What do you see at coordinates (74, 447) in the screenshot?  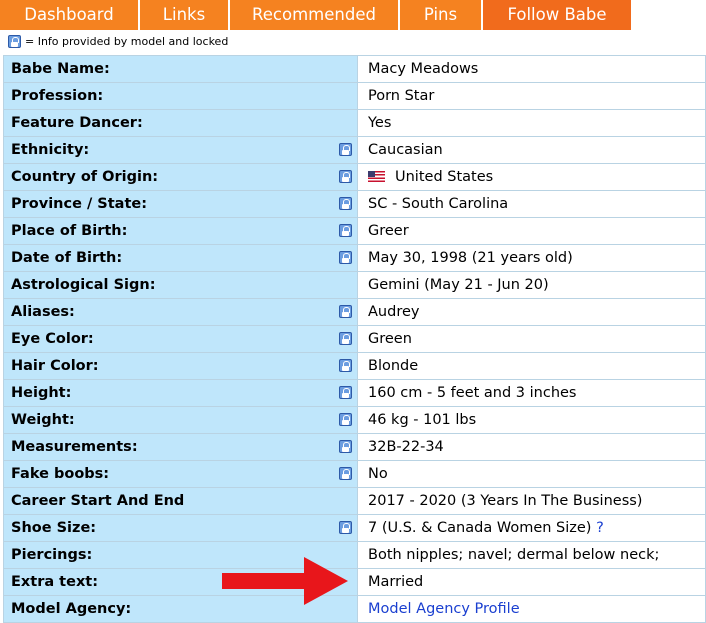 I see `row-label-text: Measurements:` at bounding box center [74, 447].